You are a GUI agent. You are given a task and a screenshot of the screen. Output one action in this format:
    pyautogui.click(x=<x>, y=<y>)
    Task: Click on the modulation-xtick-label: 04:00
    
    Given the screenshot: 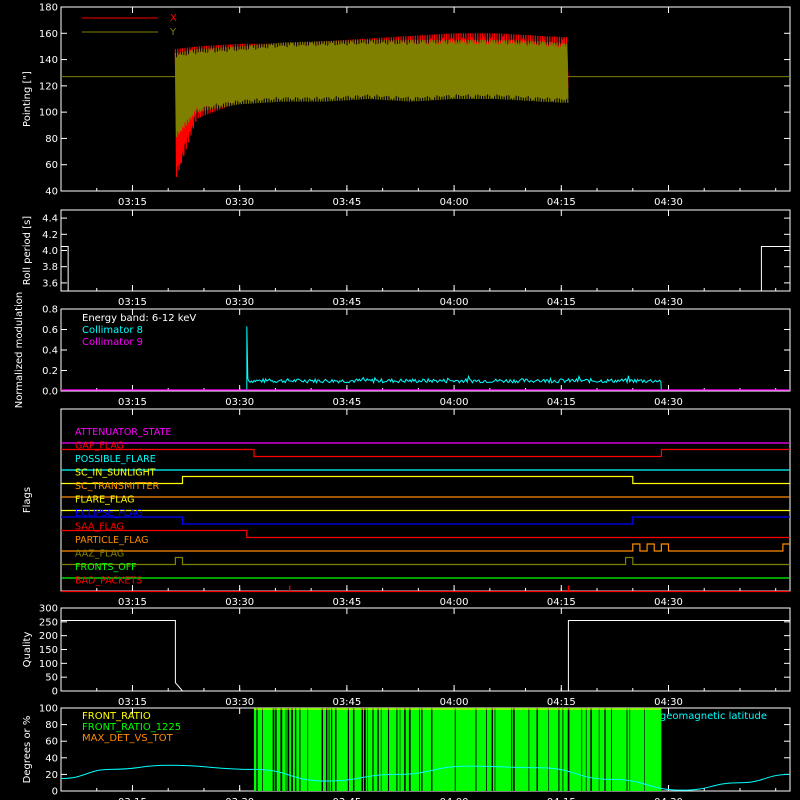 What is the action you would take?
    pyautogui.click(x=454, y=402)
    